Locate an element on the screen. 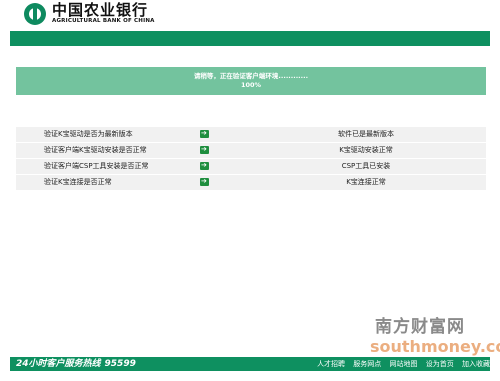 The height and width of the screenshot is (381, 500). footer-links: 人才招聘 服务网点 网站地图 设为首页 加入收藏 is located at coordinates (400, 364).